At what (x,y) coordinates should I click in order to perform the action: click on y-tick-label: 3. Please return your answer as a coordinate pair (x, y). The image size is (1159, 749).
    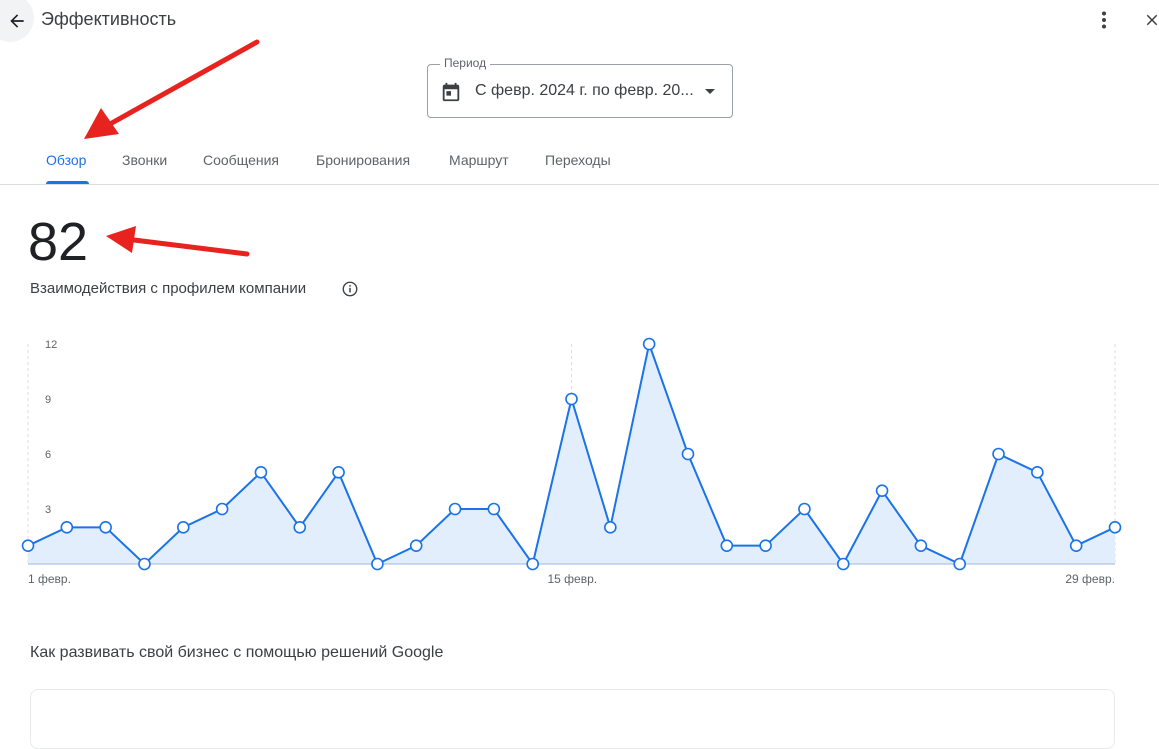
    Looking at the image, I should click on (48, 510).